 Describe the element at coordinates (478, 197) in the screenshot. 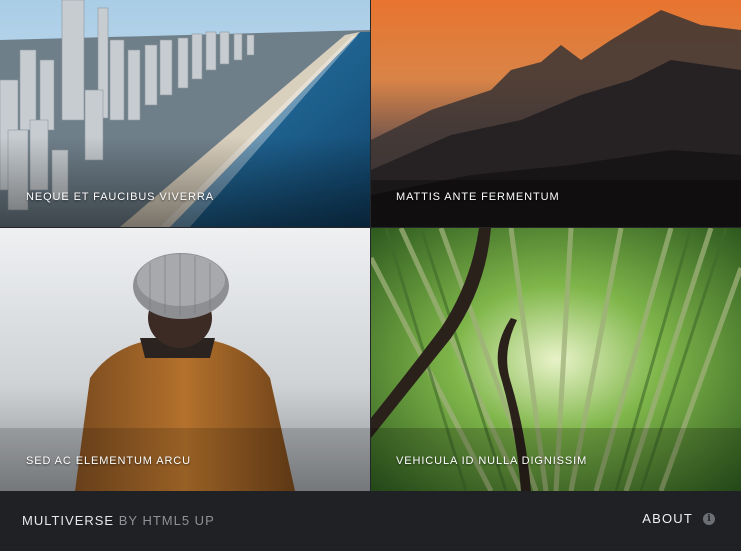

I see `tile-caption: MATTIS ANTE FERMENTUM` at that location.